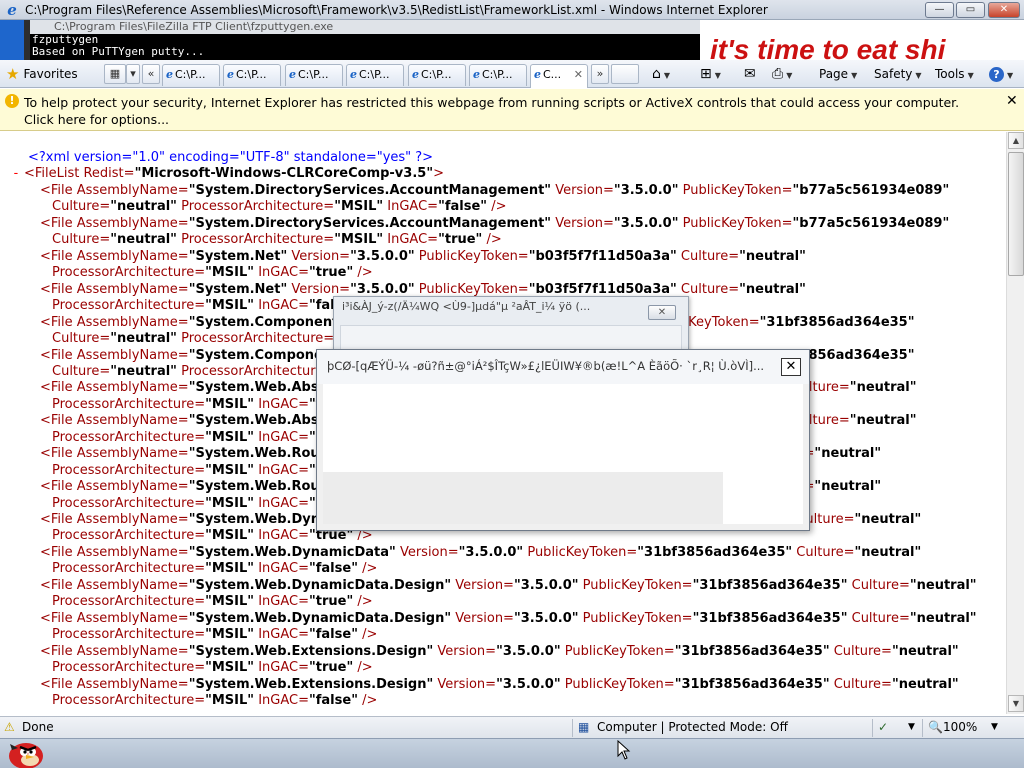 Image resolution: width=1024 pixels, height=768 pixels. Describe the element at coordinates (133, 74) in the screenshot. I see `tab-list-dropdown-icon: ▾` at that location.